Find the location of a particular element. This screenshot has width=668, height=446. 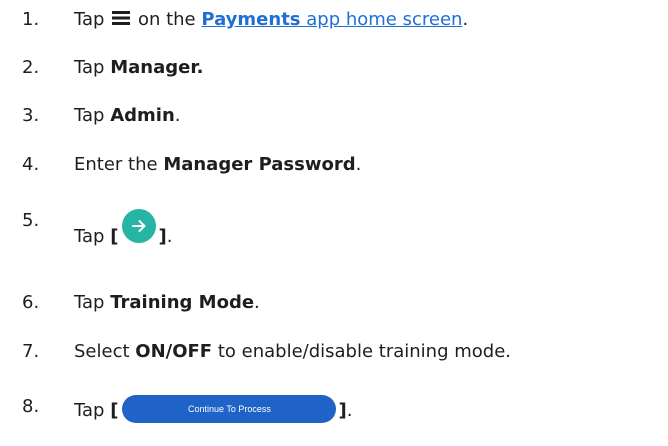

step-bold: Manager Password is located at coordinates (259, 164).